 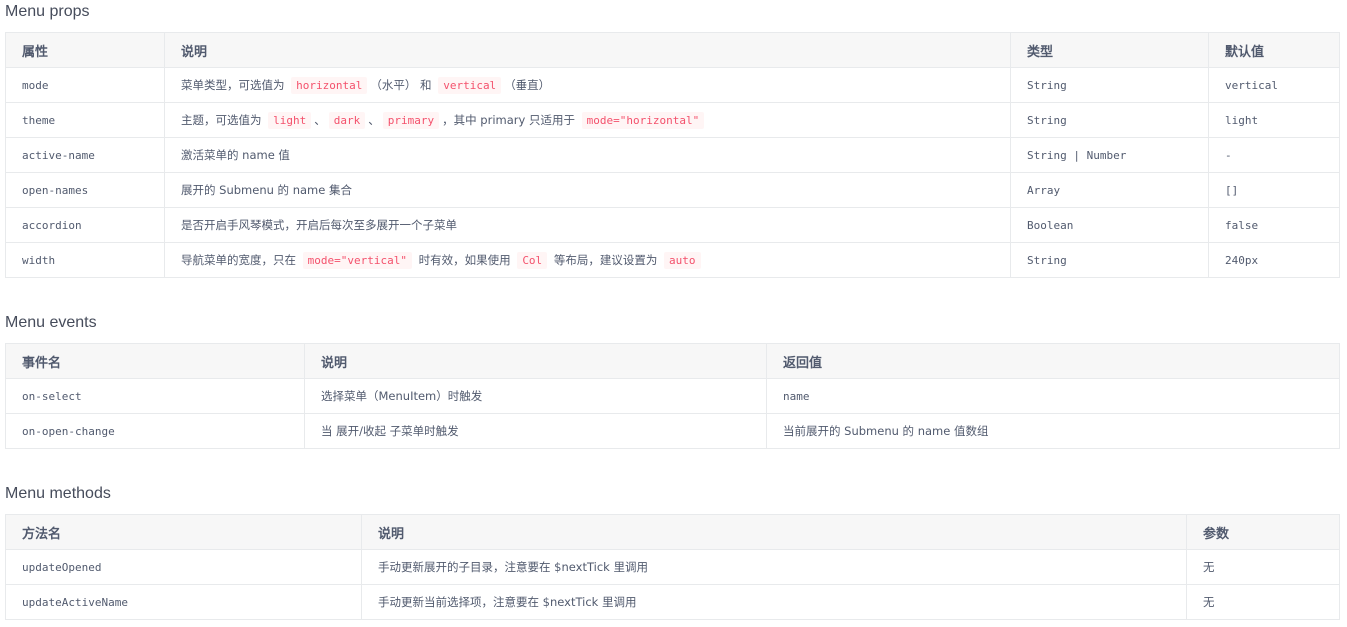 What do you see at coordinates (510, 120) in the screenshot?
I see `desc-text: ，其中 primary 只适用于` at bounding box center [510, 120].